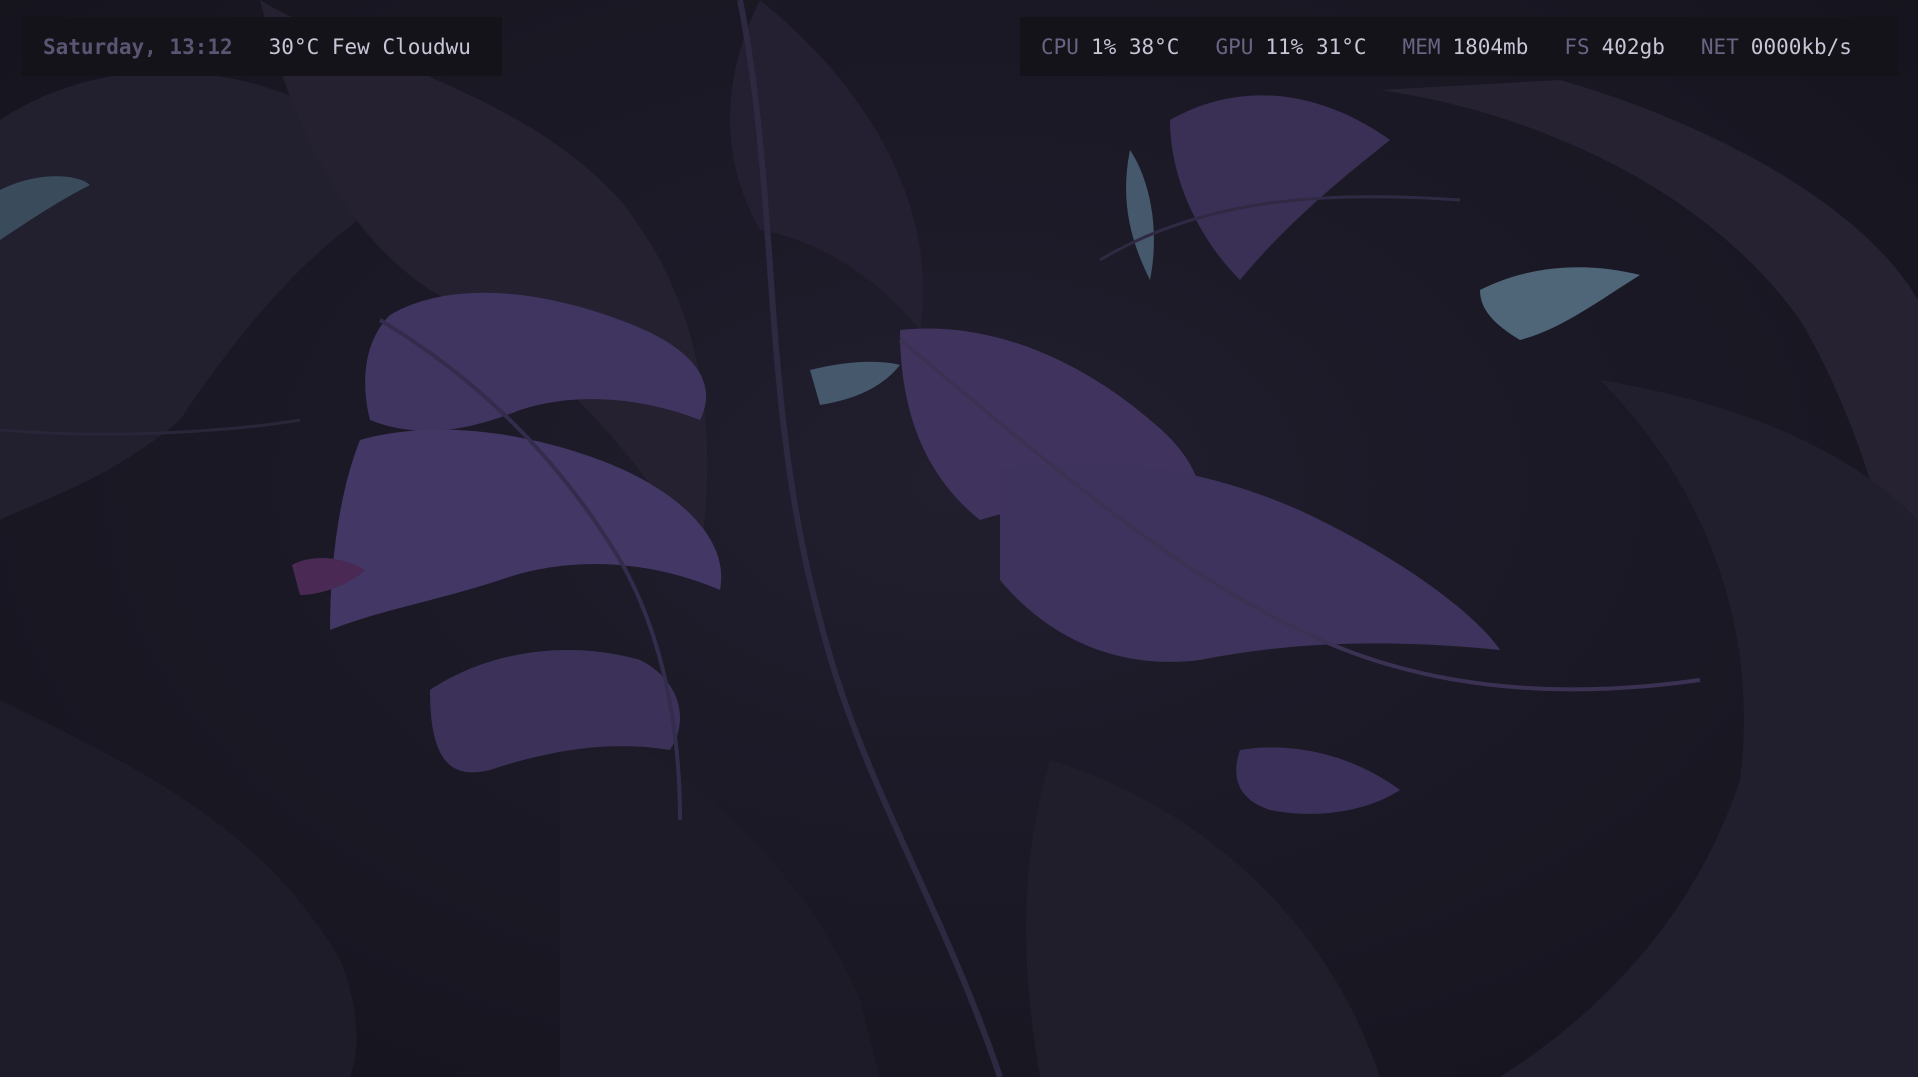  What do you see at coordinates (1060, 46) in the screenshot?
I see `cpu-label: CPU` at bounding box center [1060, 46].